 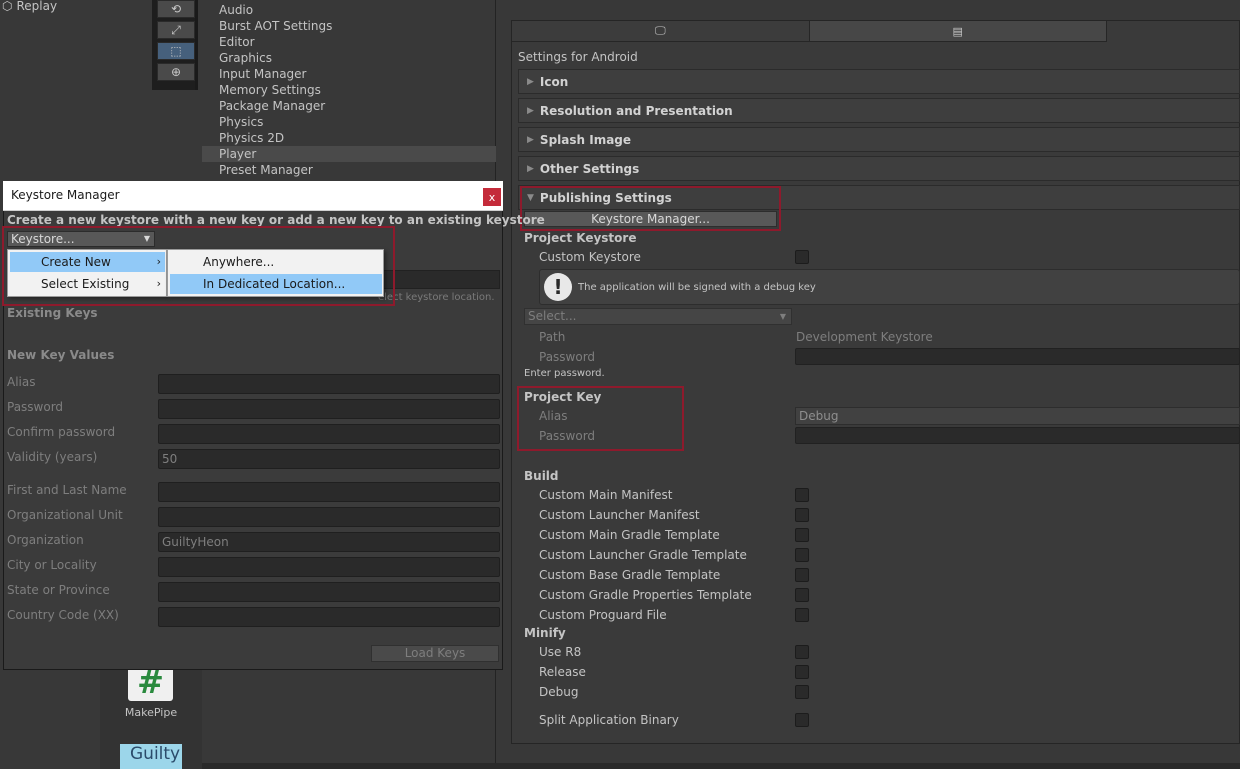 I want to click on exclamation-icon: !, so click(x=558, y=287).